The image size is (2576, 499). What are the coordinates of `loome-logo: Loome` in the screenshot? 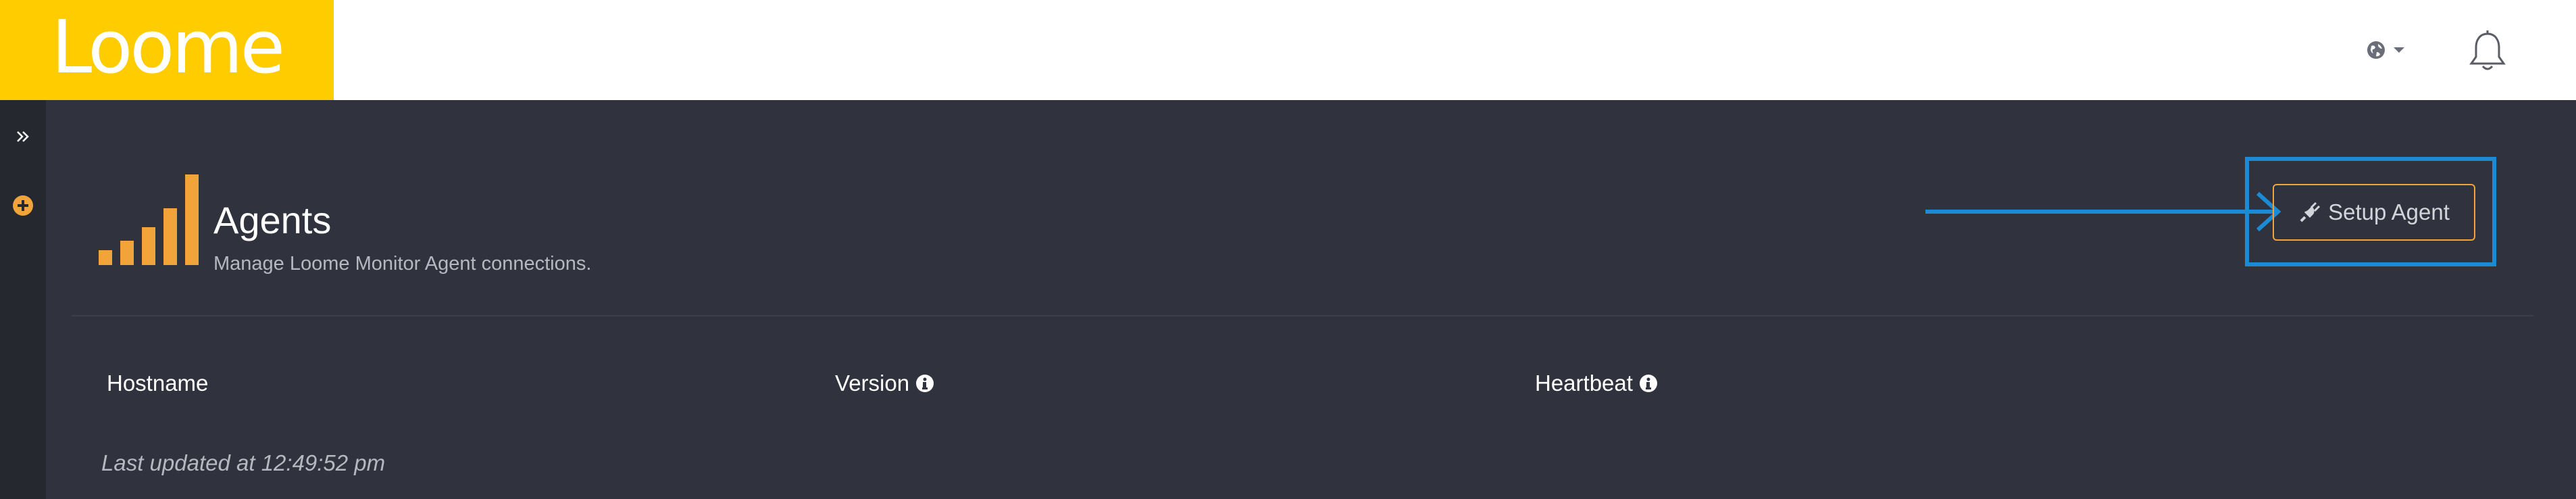 It's located at (167, 50).